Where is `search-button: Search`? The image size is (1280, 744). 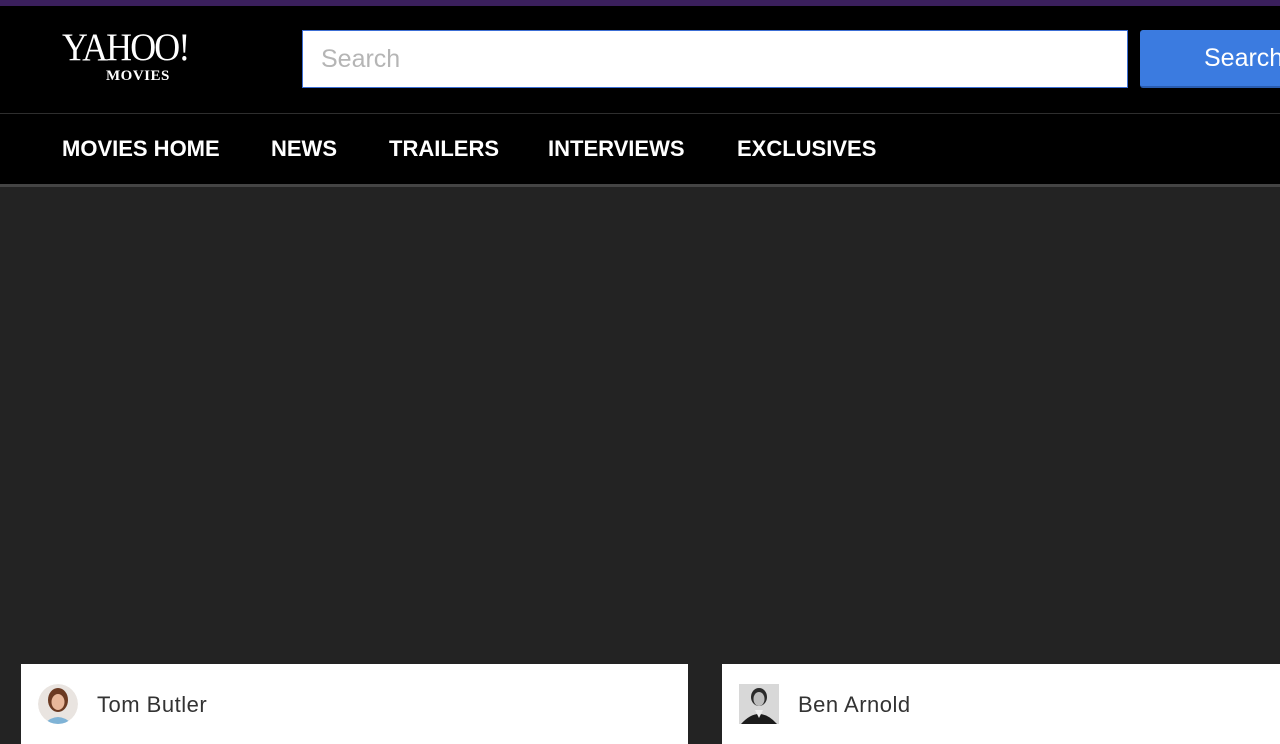 search-button: Search is located at coordinates (1210, 59).